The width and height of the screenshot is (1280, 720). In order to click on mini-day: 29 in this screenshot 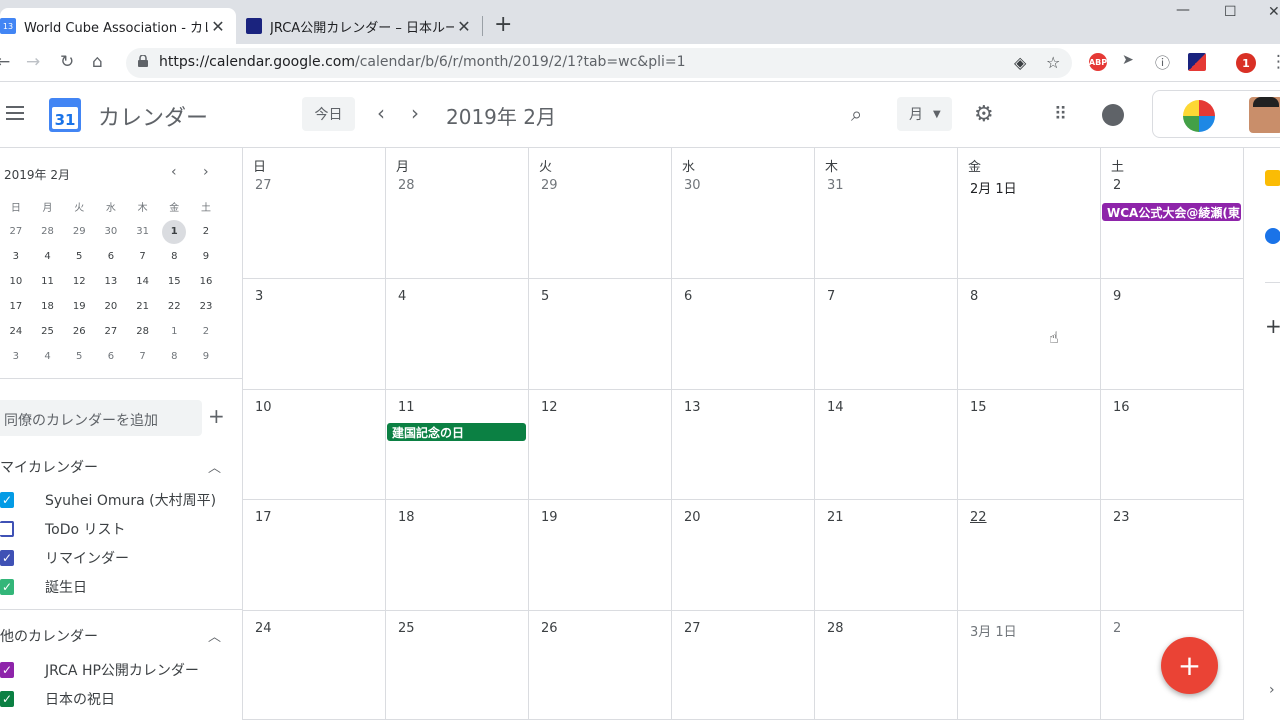, I will do `click(79, 231)`.